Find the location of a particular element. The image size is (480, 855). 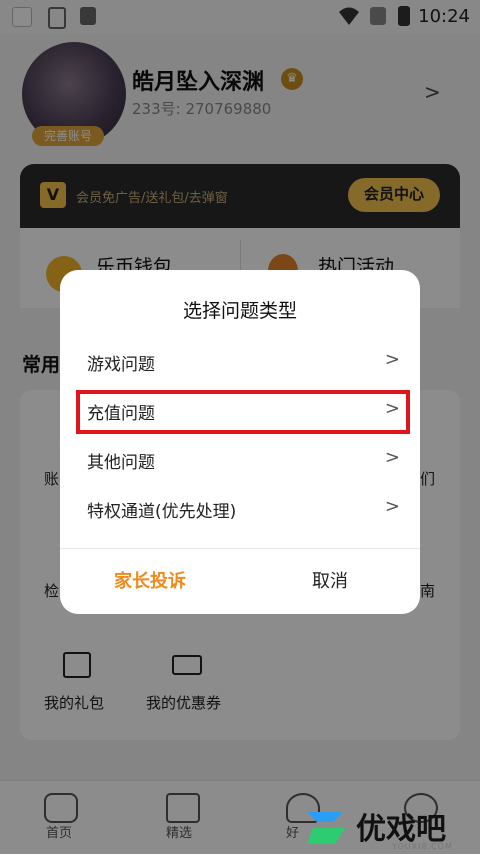

option-priority-channel: 特权通道(优先处理) > is located at coordinates (240, 509).